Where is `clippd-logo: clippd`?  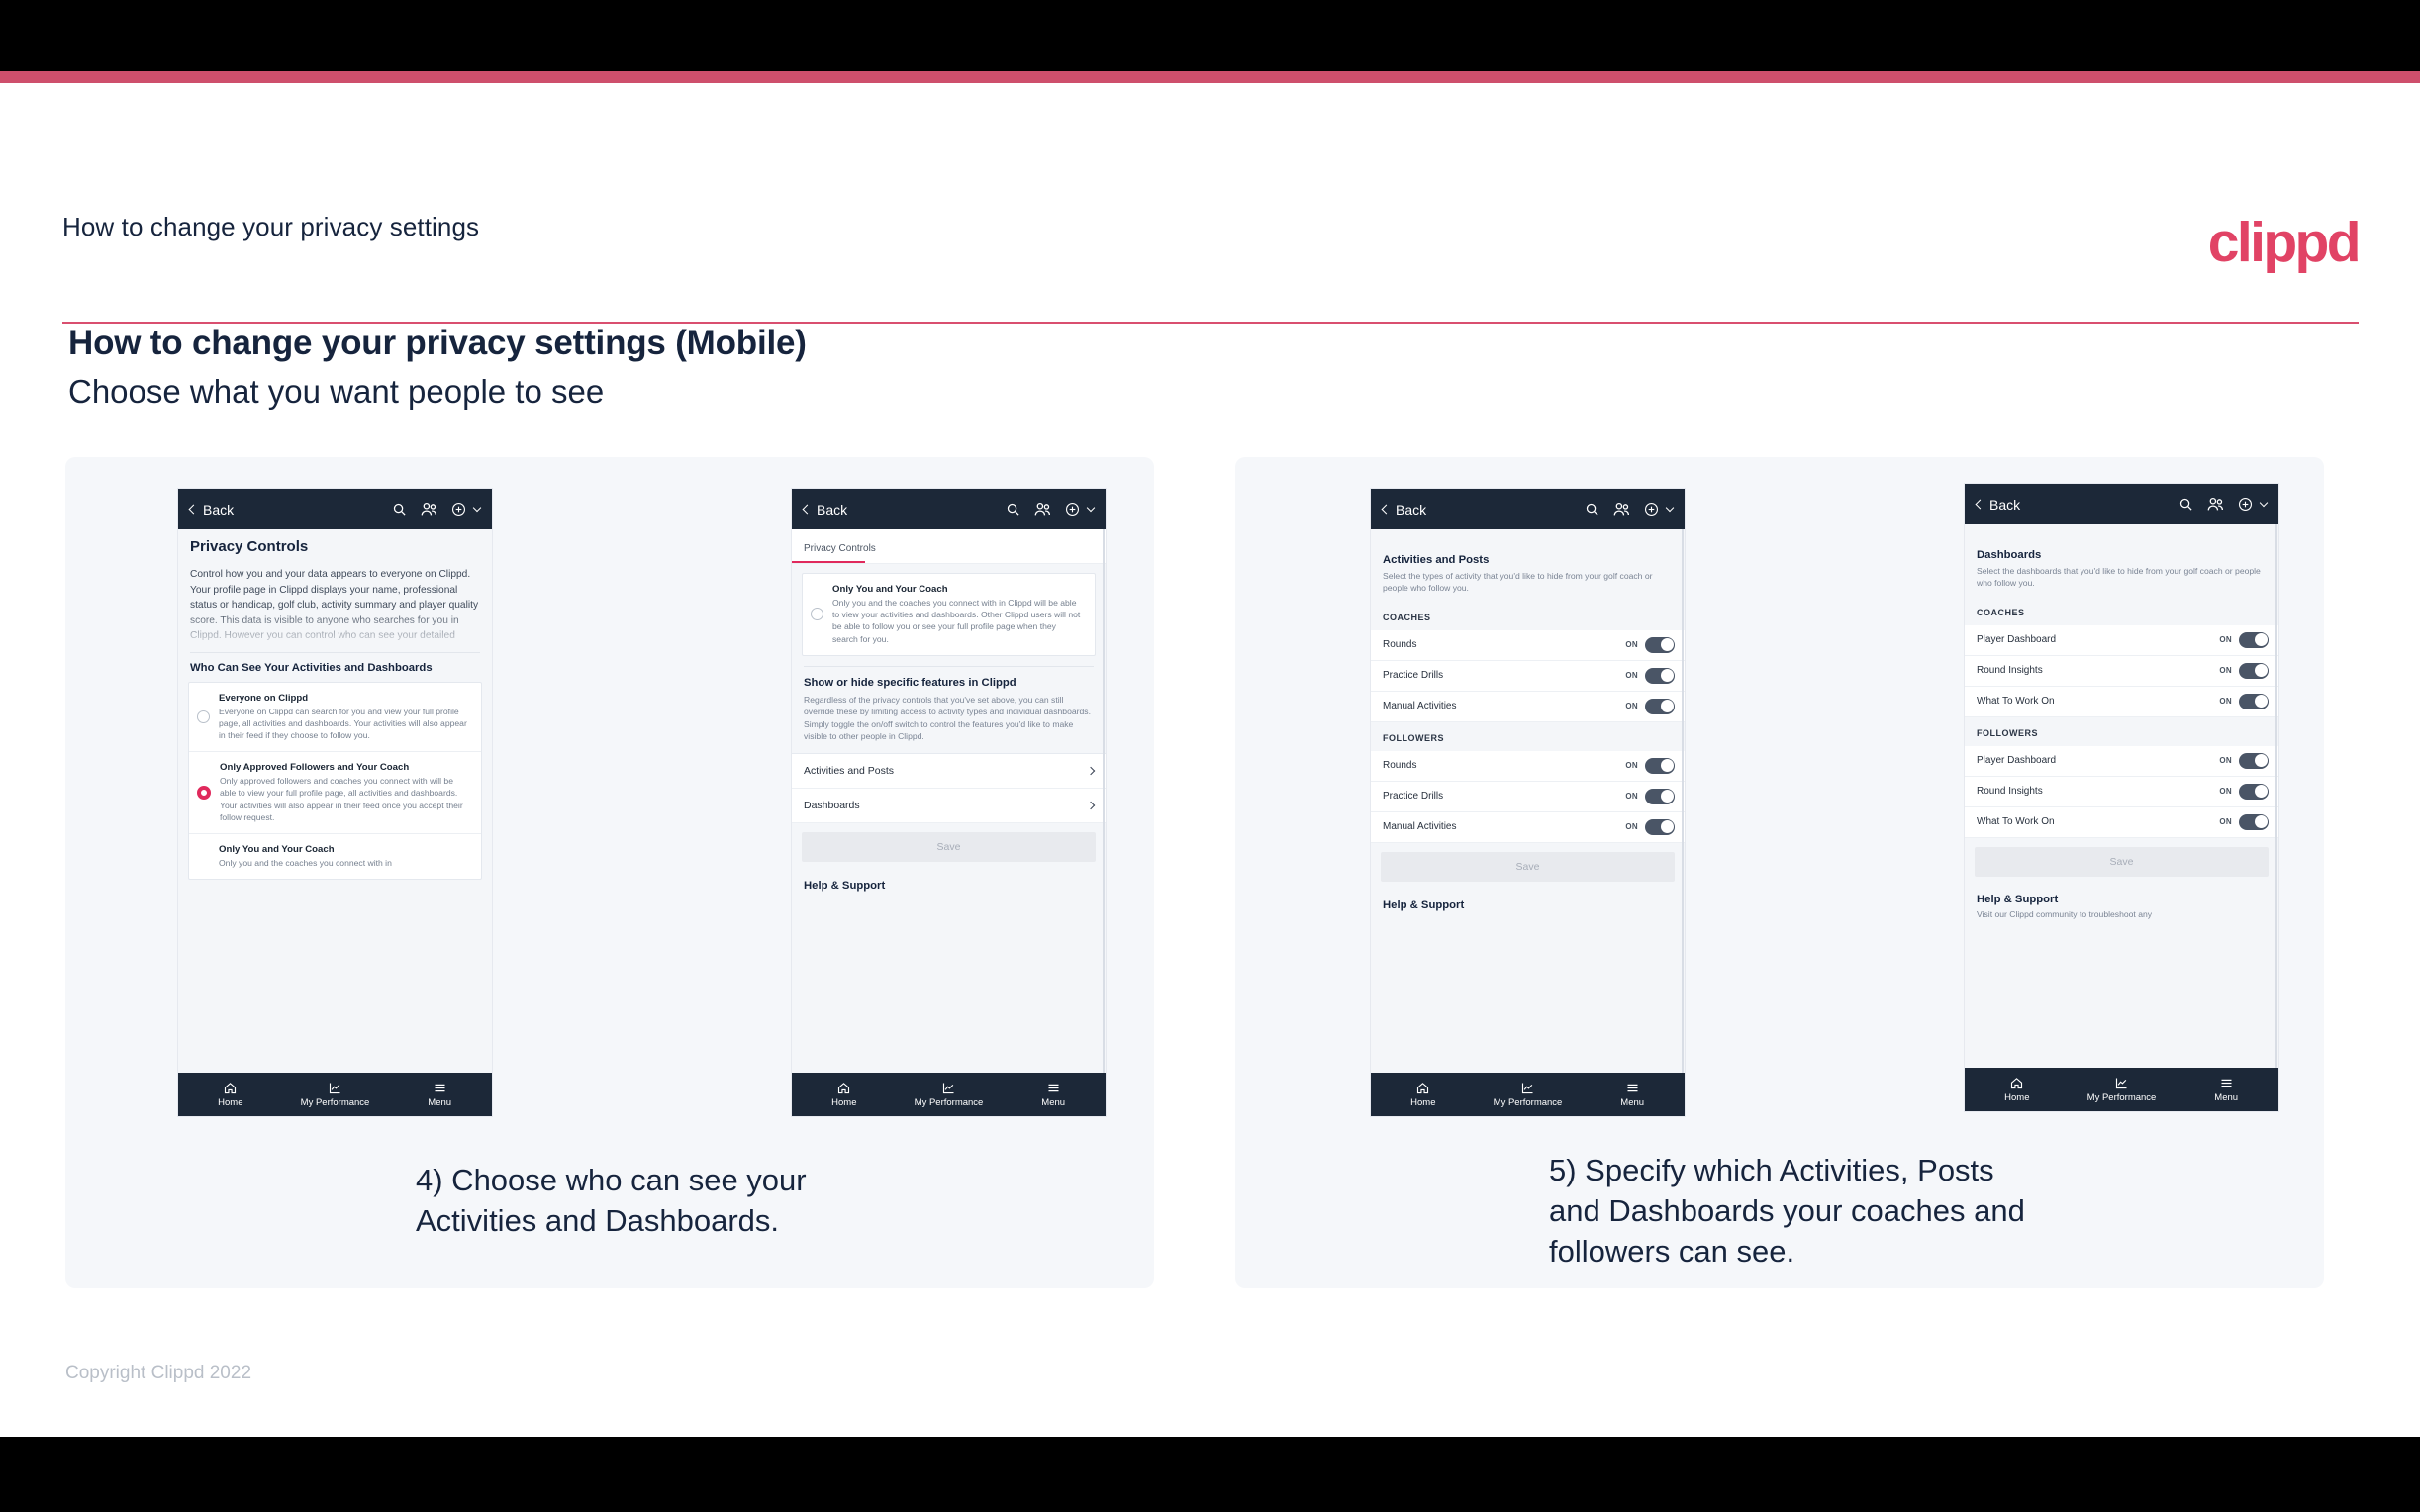
clippd-logo: clippd is located at coordinates (2284, 243).